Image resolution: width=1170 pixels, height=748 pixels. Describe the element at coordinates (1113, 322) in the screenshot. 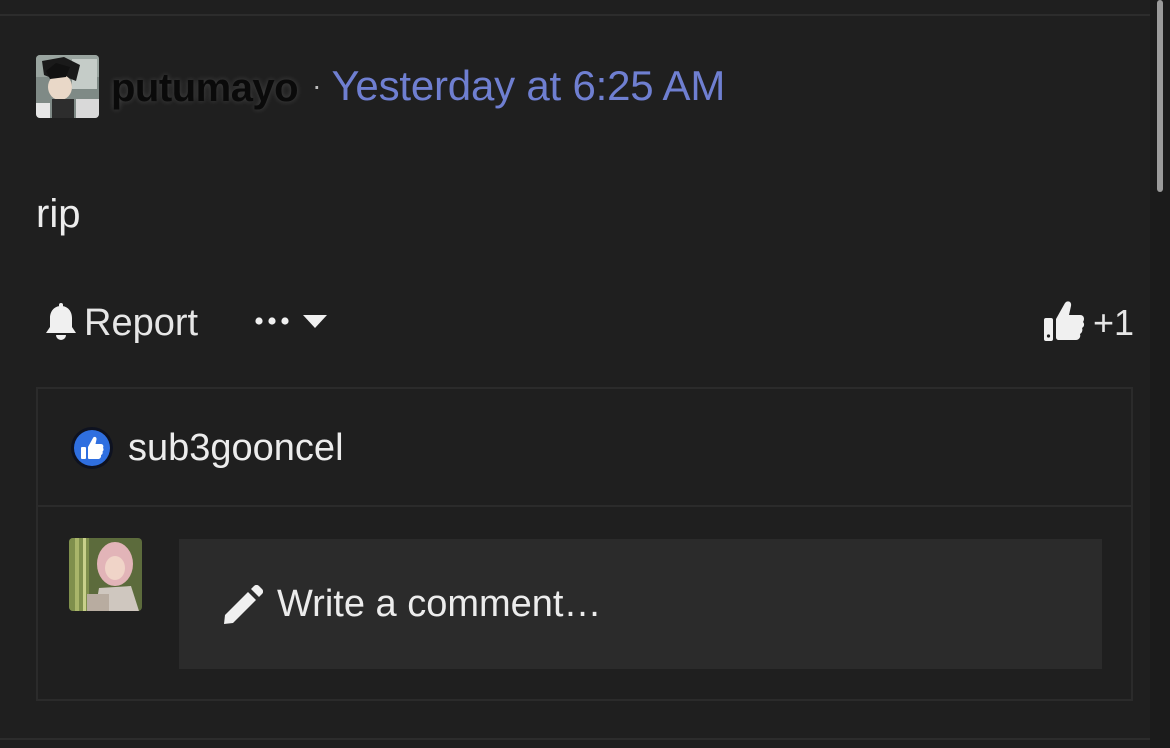

I see `like-count: +1` at that location.